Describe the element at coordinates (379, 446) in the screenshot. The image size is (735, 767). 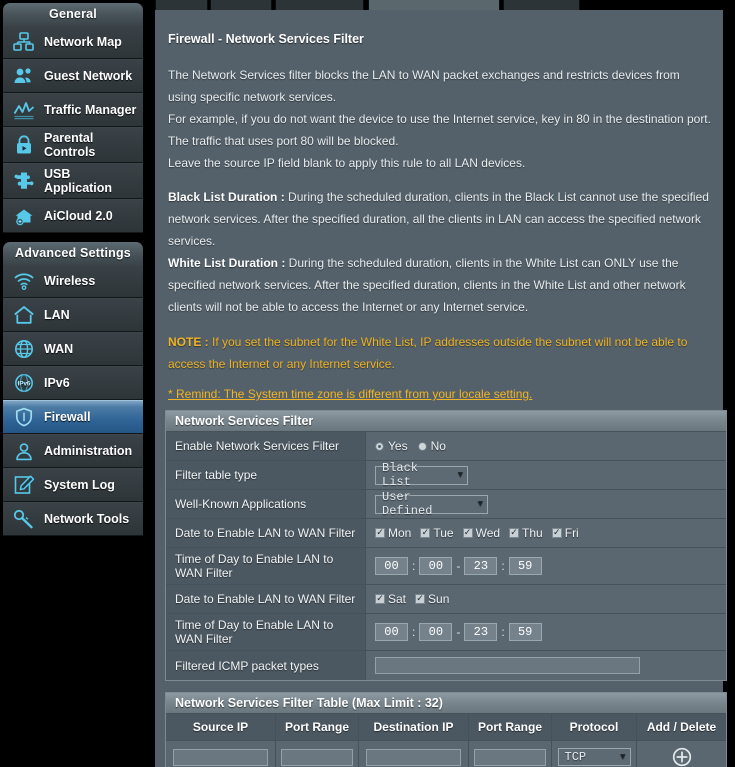
I see `radio-yes-indicator` at that location.